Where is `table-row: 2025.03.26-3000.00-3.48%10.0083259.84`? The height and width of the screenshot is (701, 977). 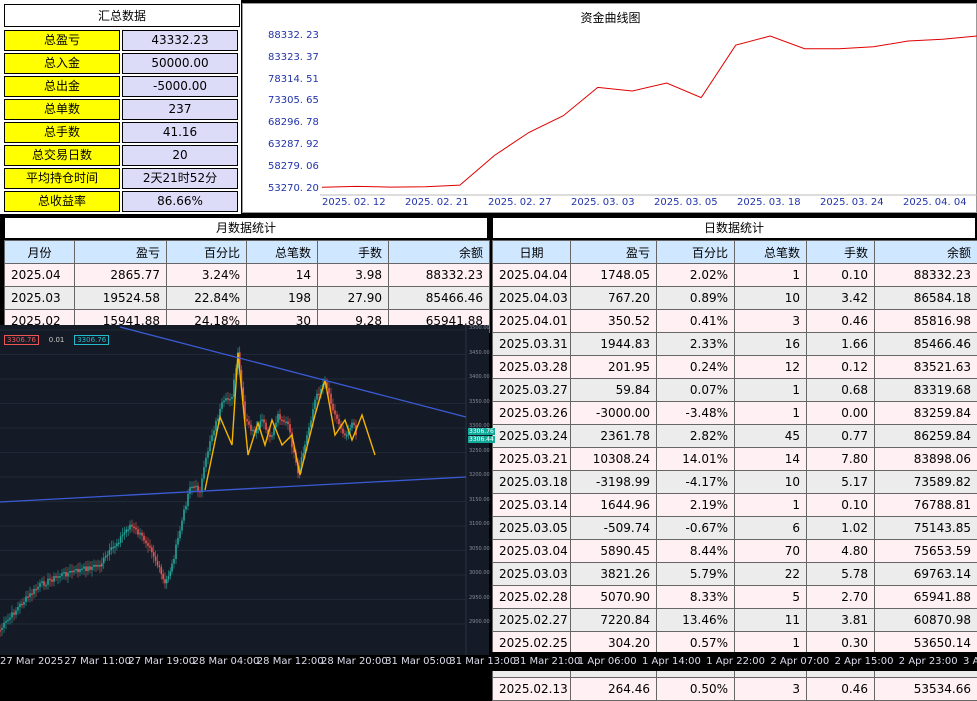 table-row: 2025.03.26-3000.00-3.48%10.0083259.84 is located at coordinates (735, 413).